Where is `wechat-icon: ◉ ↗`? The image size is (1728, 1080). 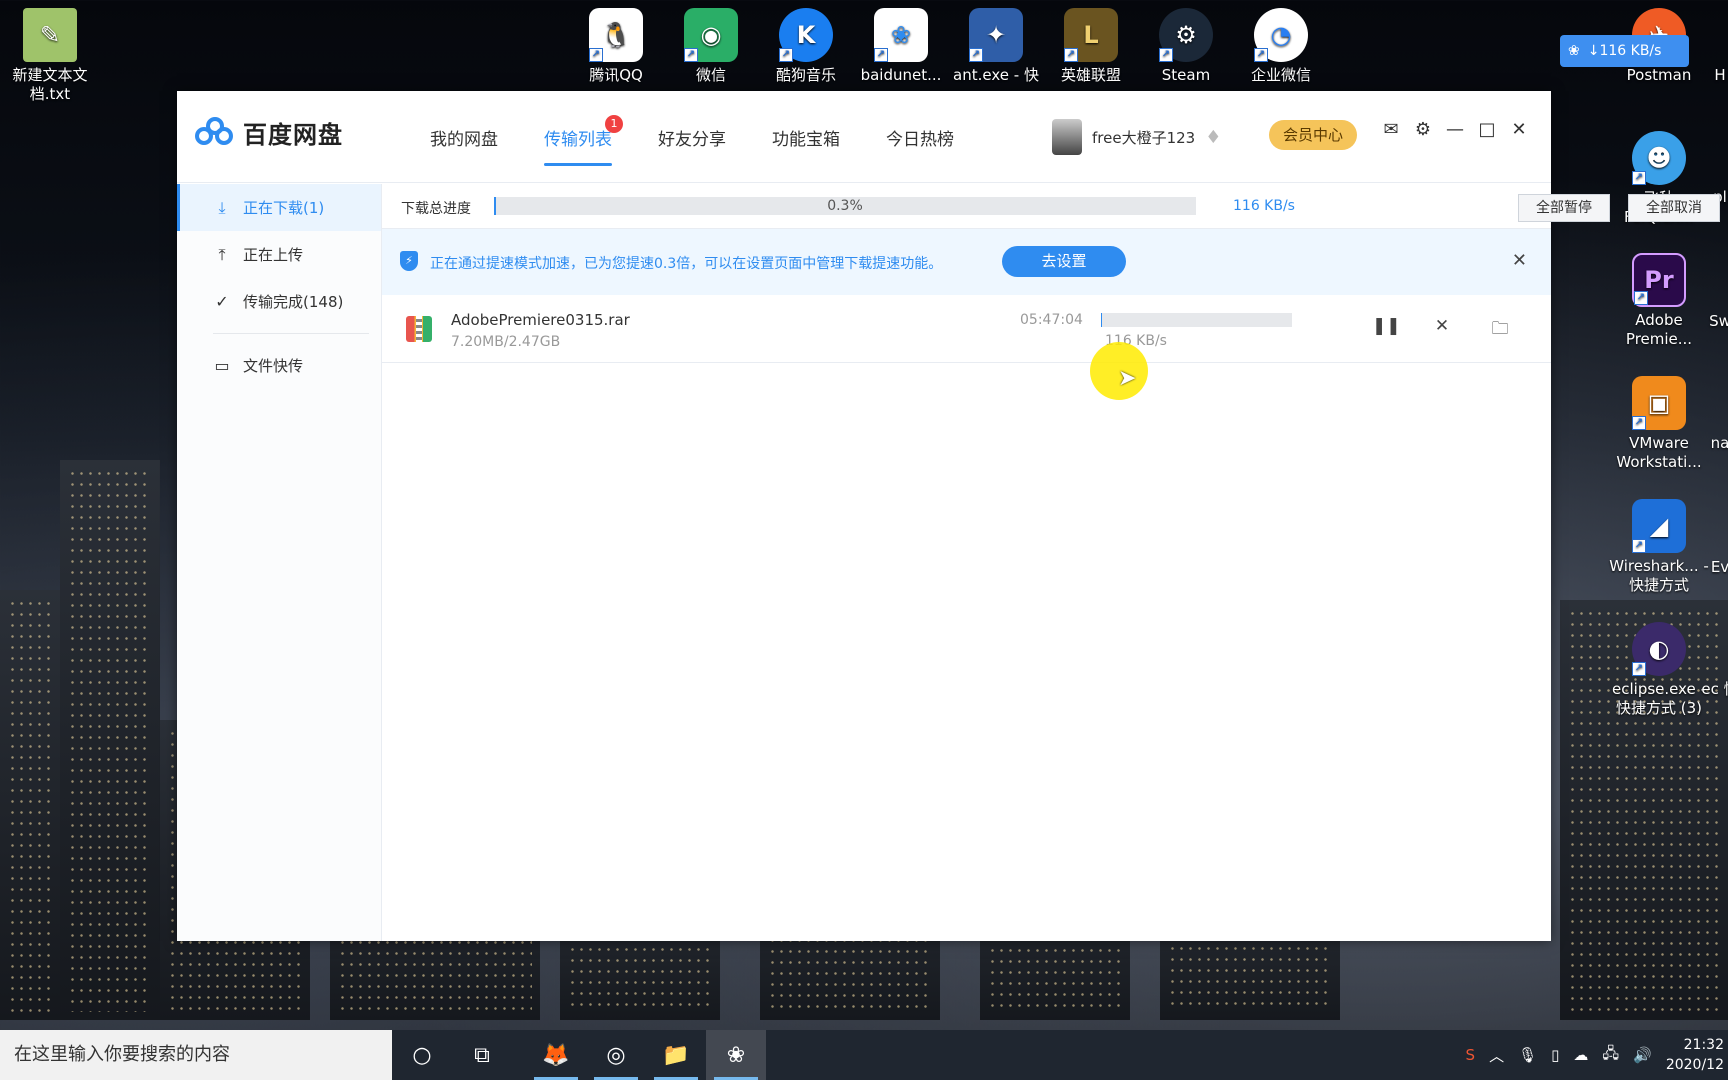 wechat-icon: ◉ ↗ is located at coordinates (711, 35).